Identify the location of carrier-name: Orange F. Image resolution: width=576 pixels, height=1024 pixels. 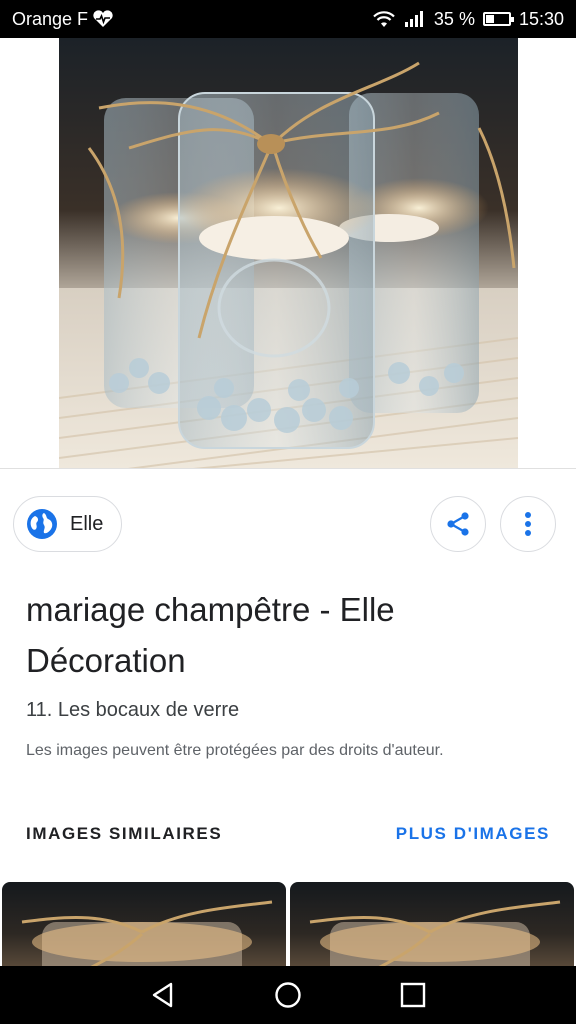
(50, 18).